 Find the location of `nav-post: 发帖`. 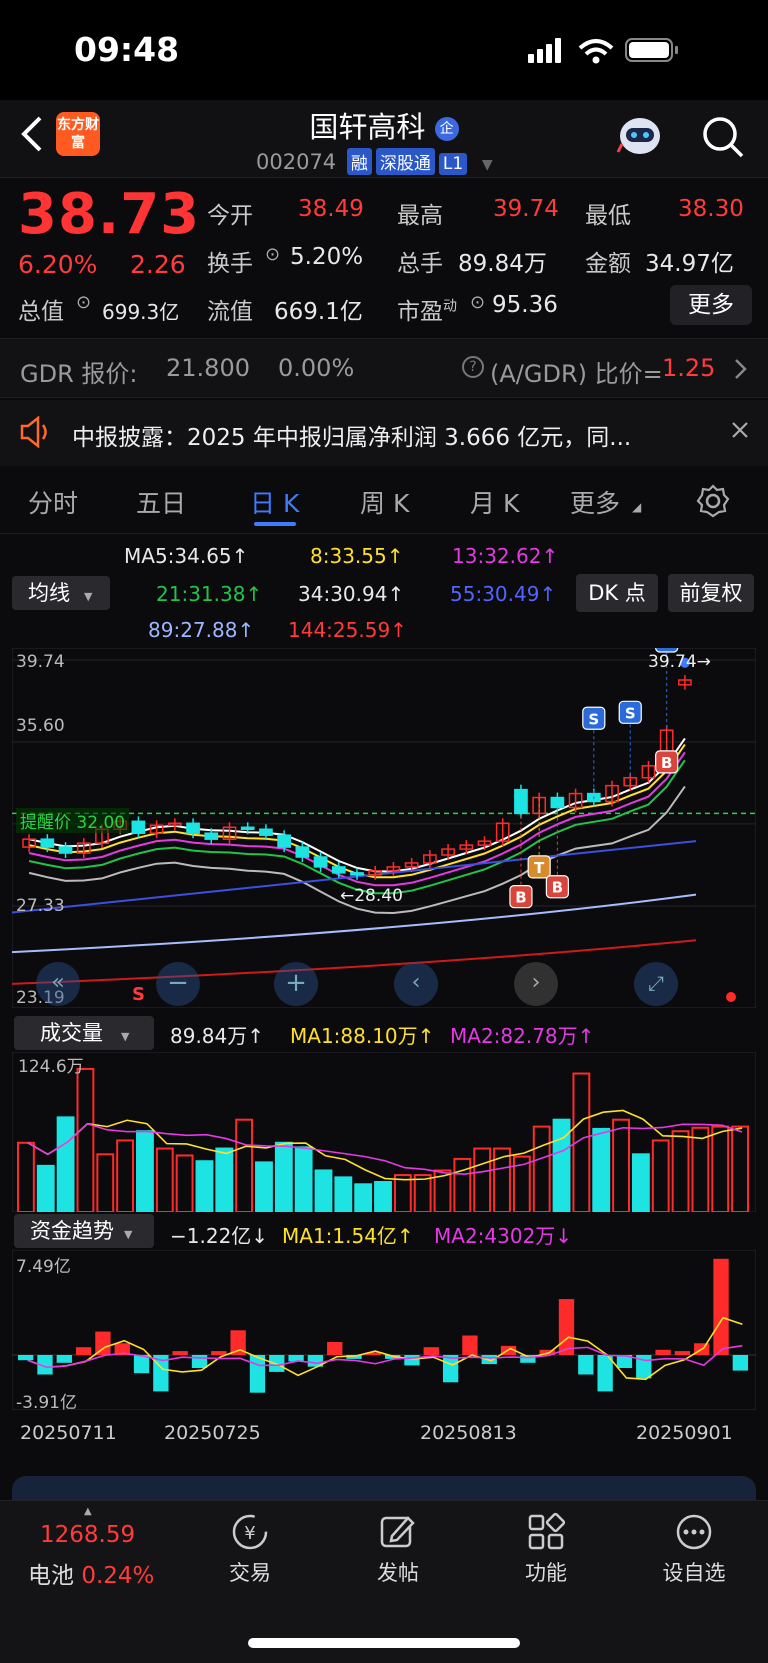

nav-post: 发帖 is located at coordinates (398, 1549).